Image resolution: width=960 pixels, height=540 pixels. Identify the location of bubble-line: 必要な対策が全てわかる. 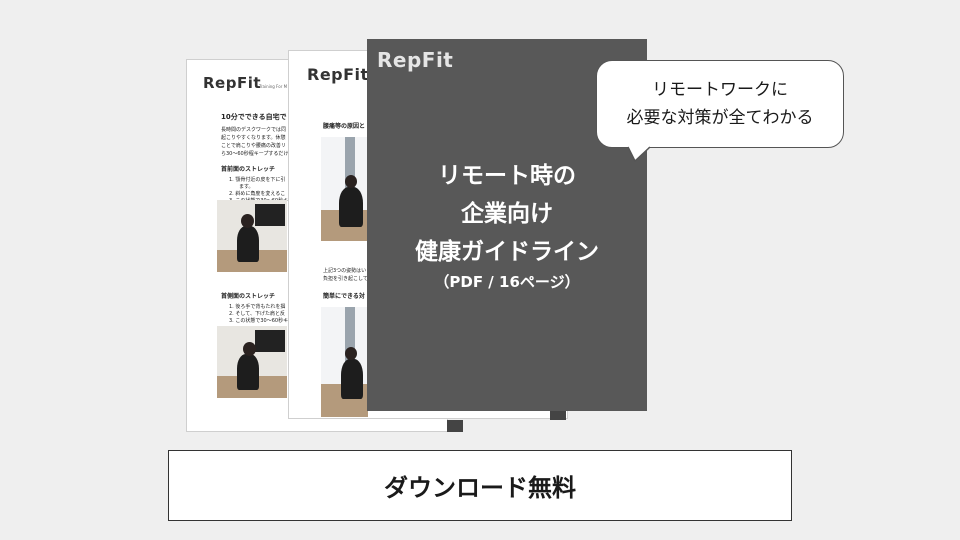
(720, 118).